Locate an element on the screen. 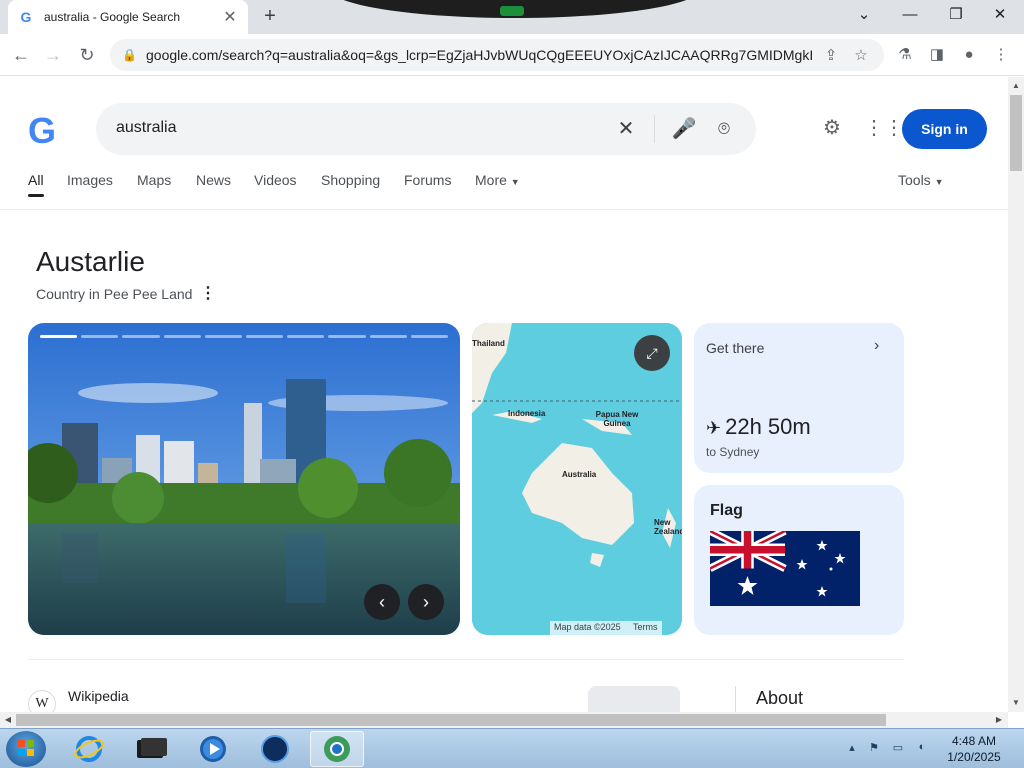  lens-camera-icon: ⌾ is located at coordinates (724, 129).